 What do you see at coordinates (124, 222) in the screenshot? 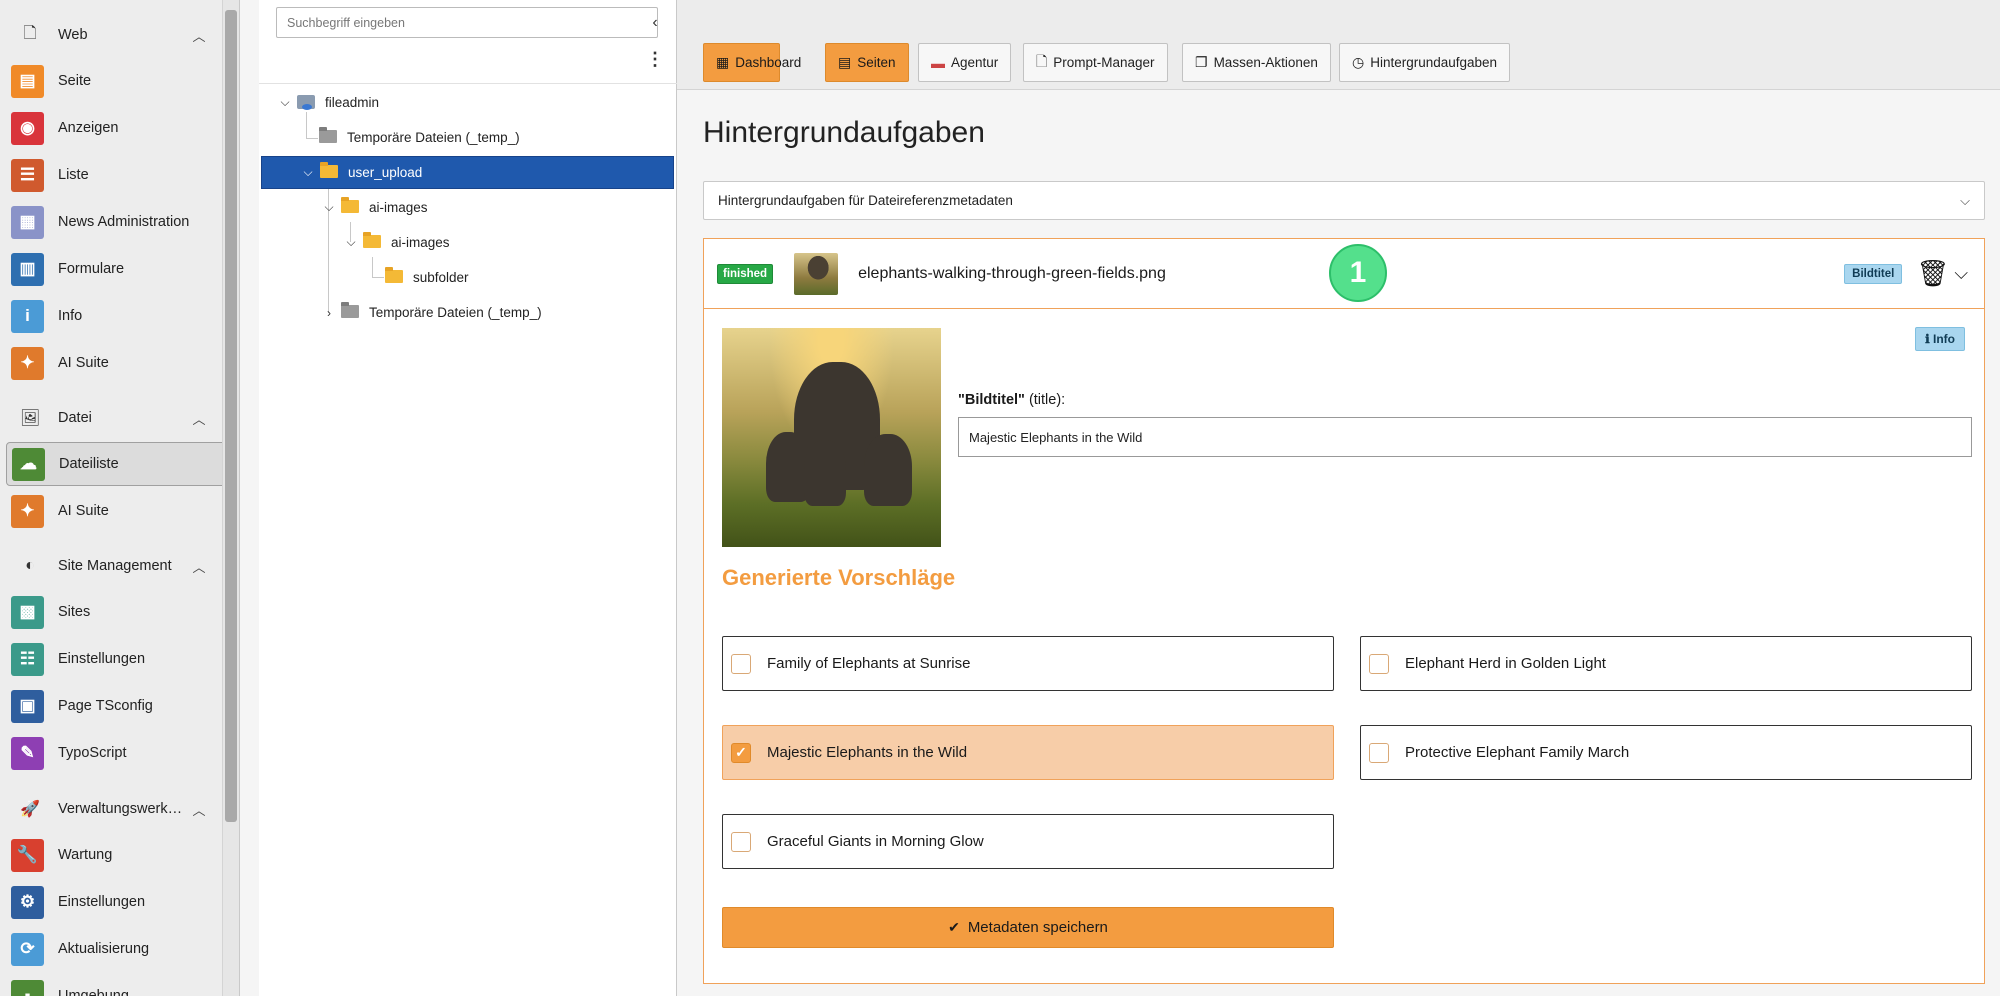
I see `menu-item-label: News Administration` at bounding box center [124, 222].